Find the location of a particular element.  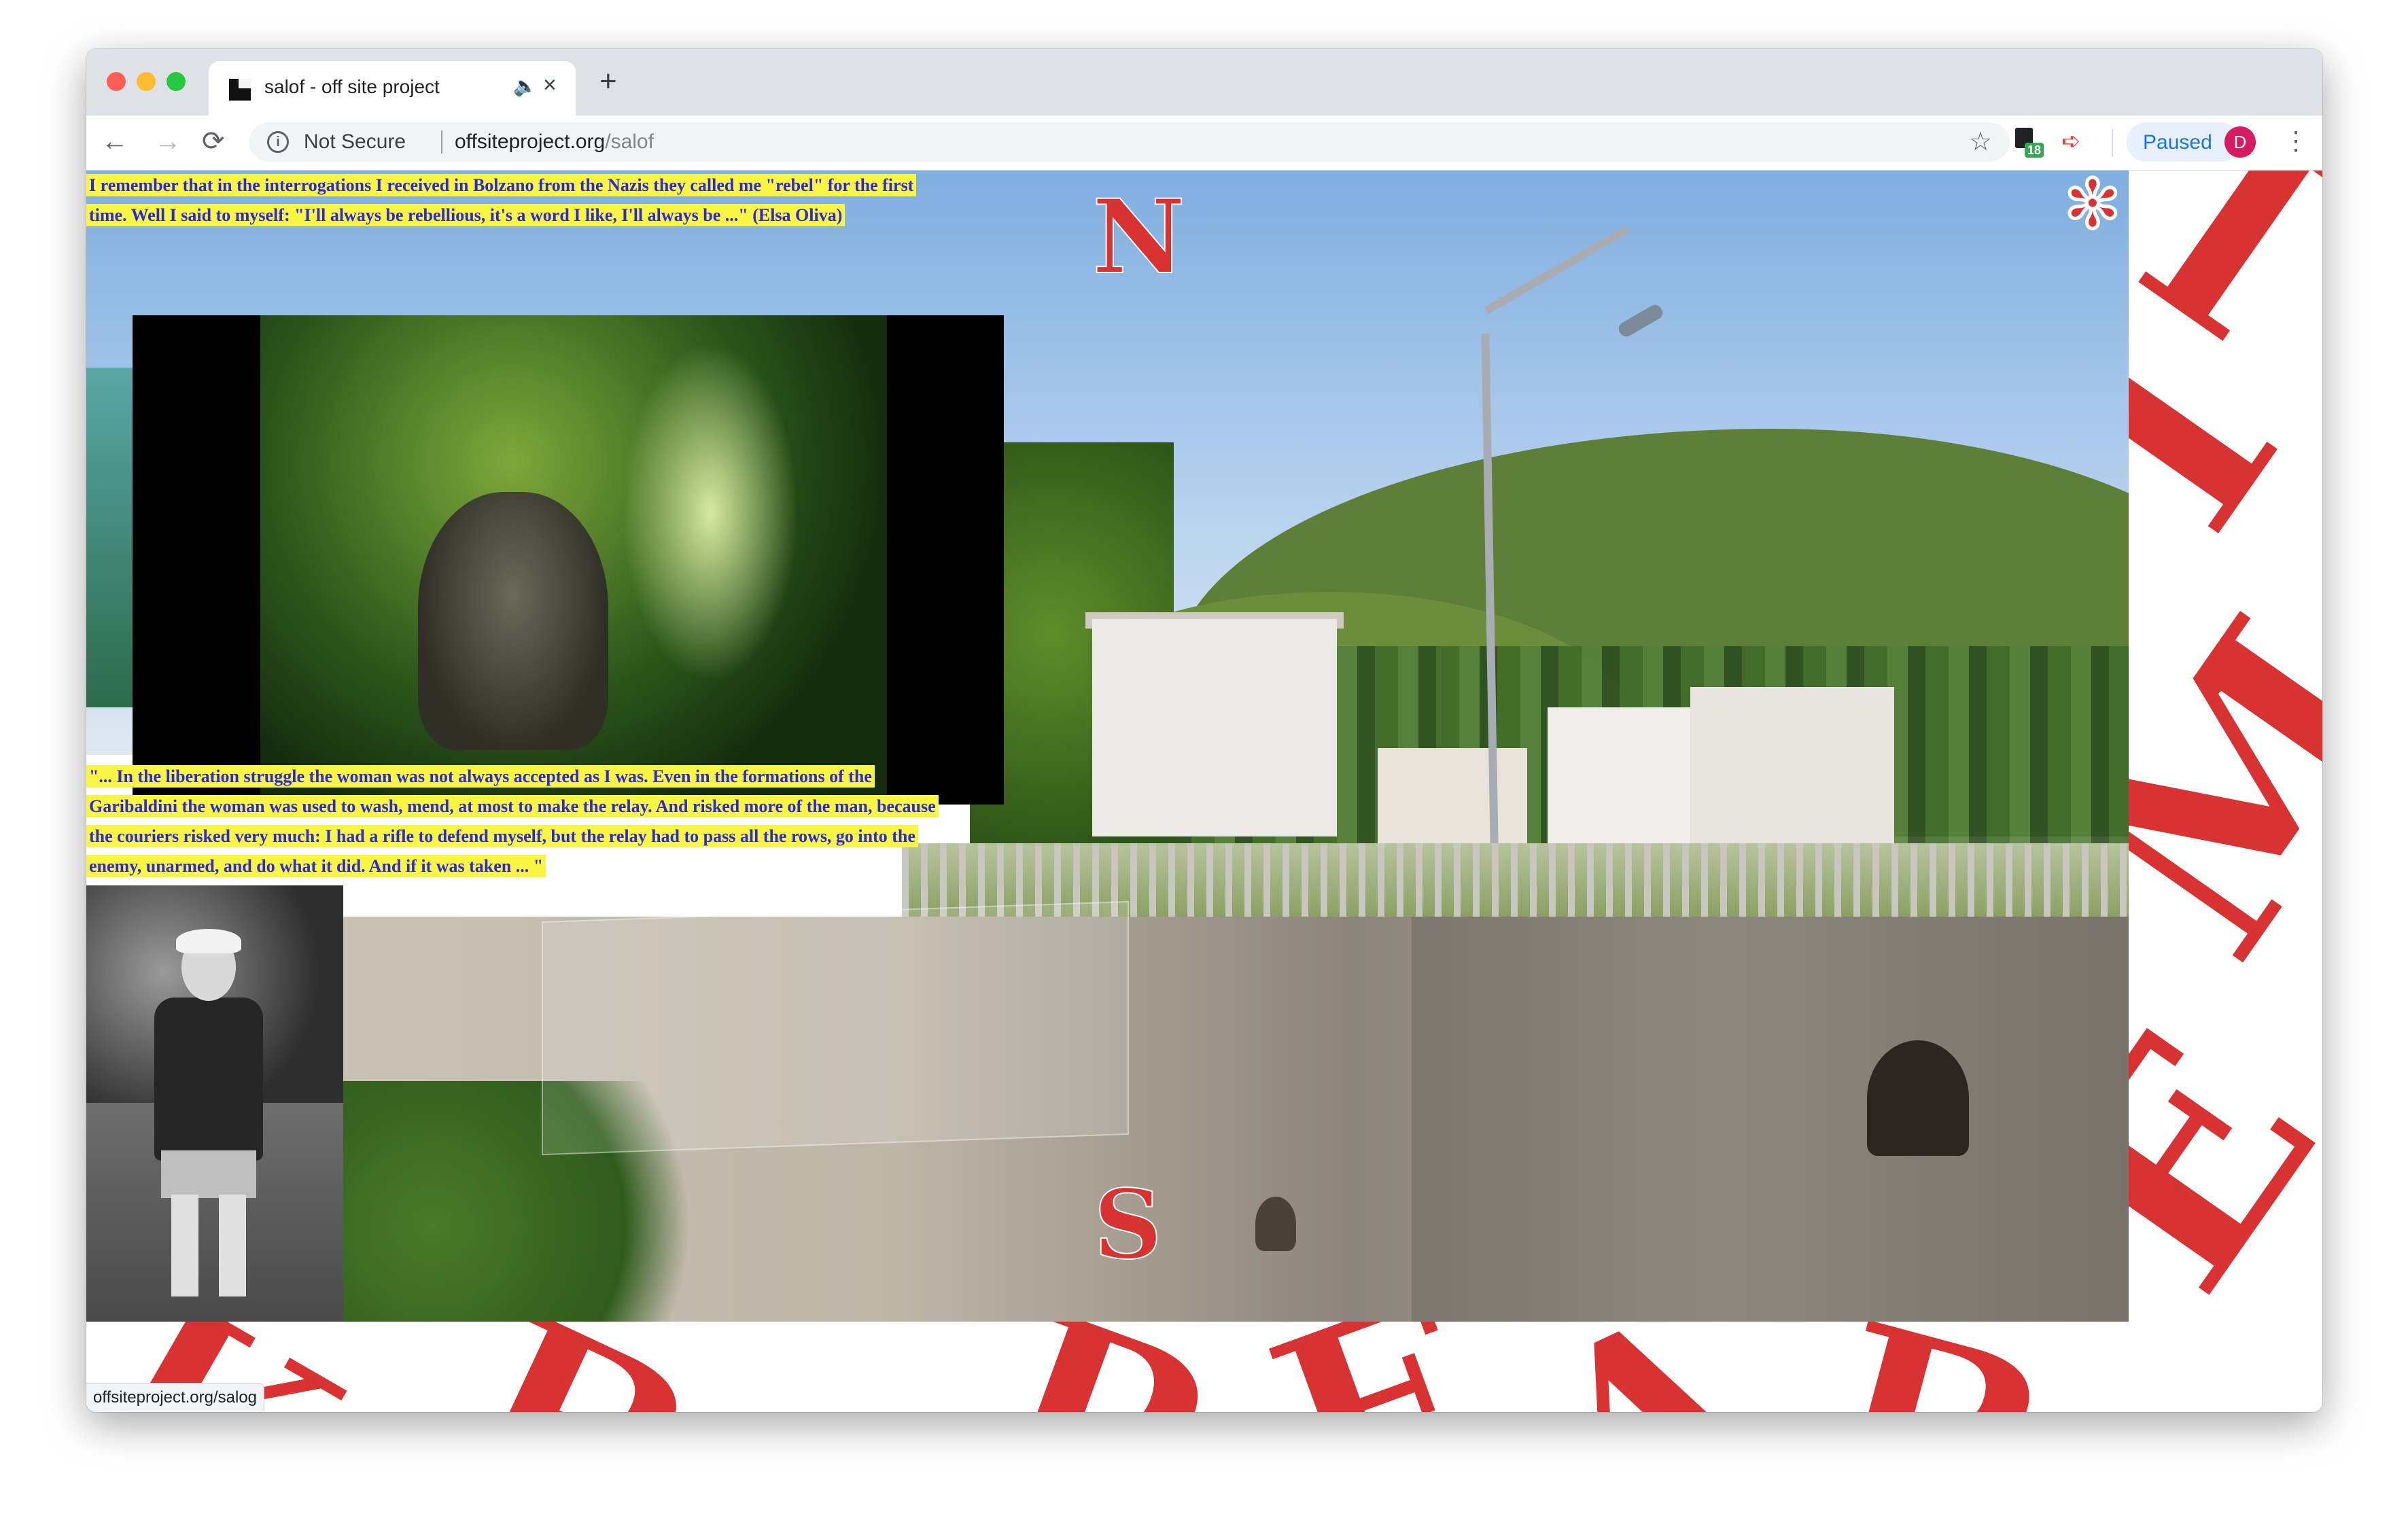

decorative-letter: R is located at coordinates (1104, 1367).